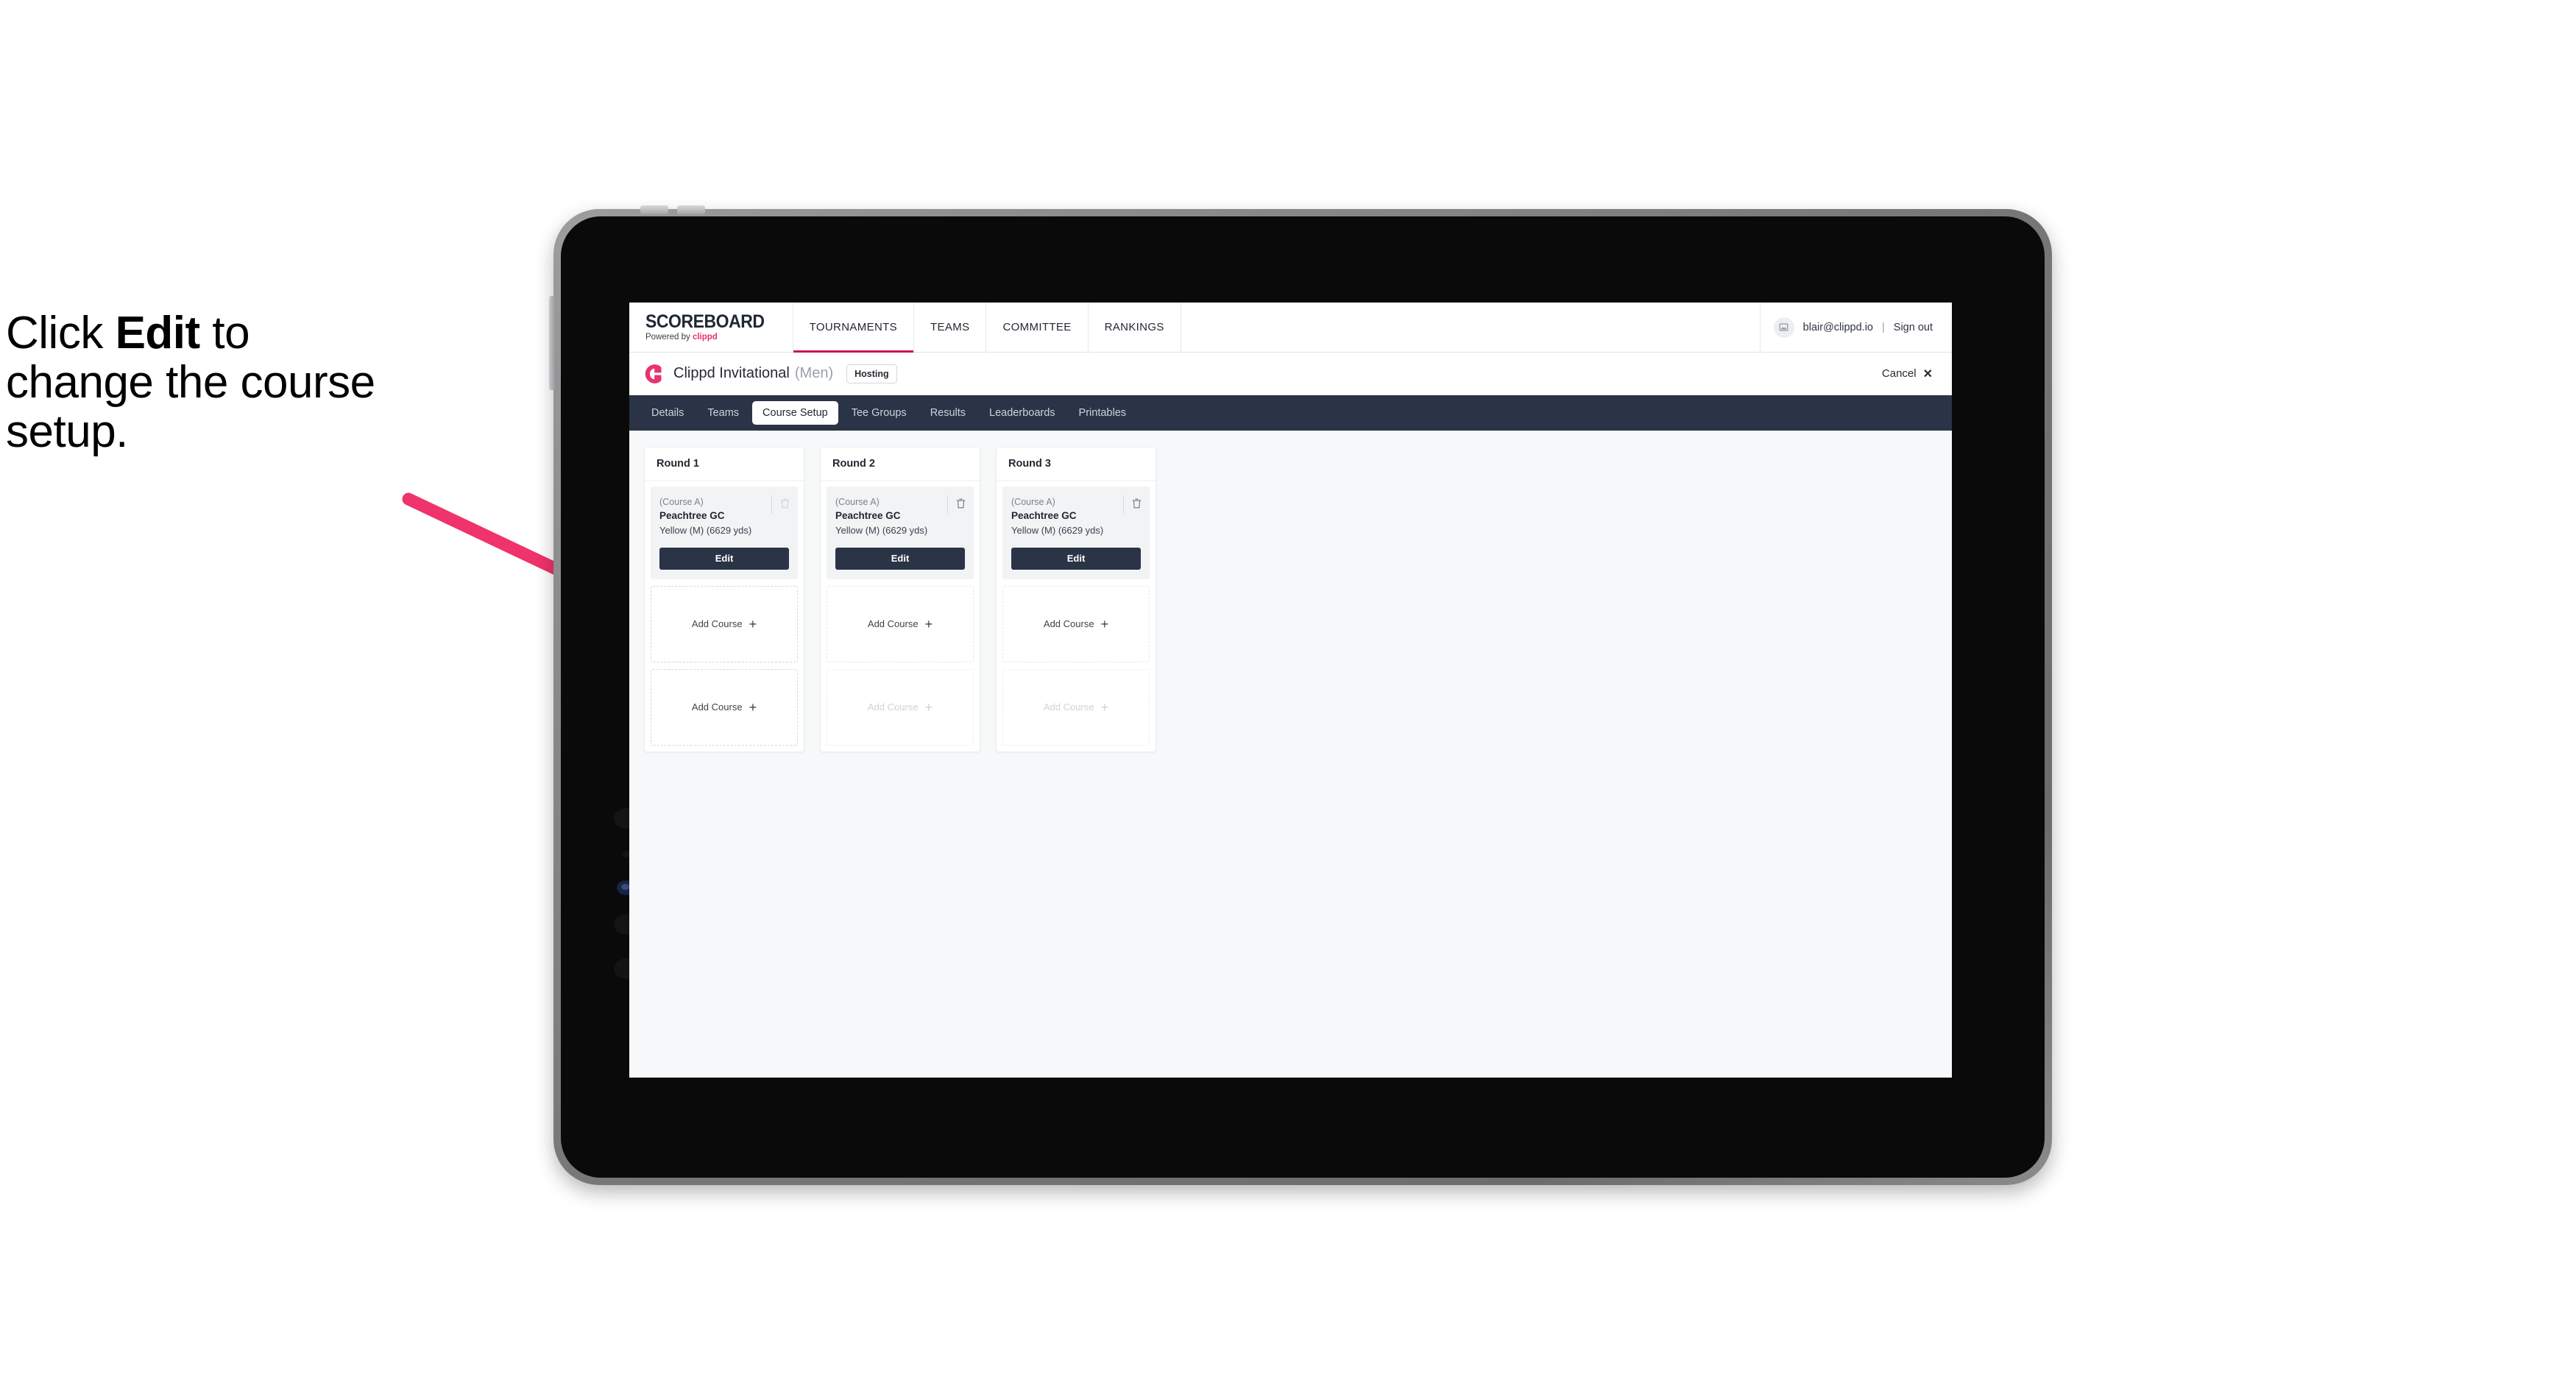 This screenshot has width=2576, height=1386. Describe the element at coordinates (61, 333) in the screenshot. I see `annotation-text-before: Click` at that location.